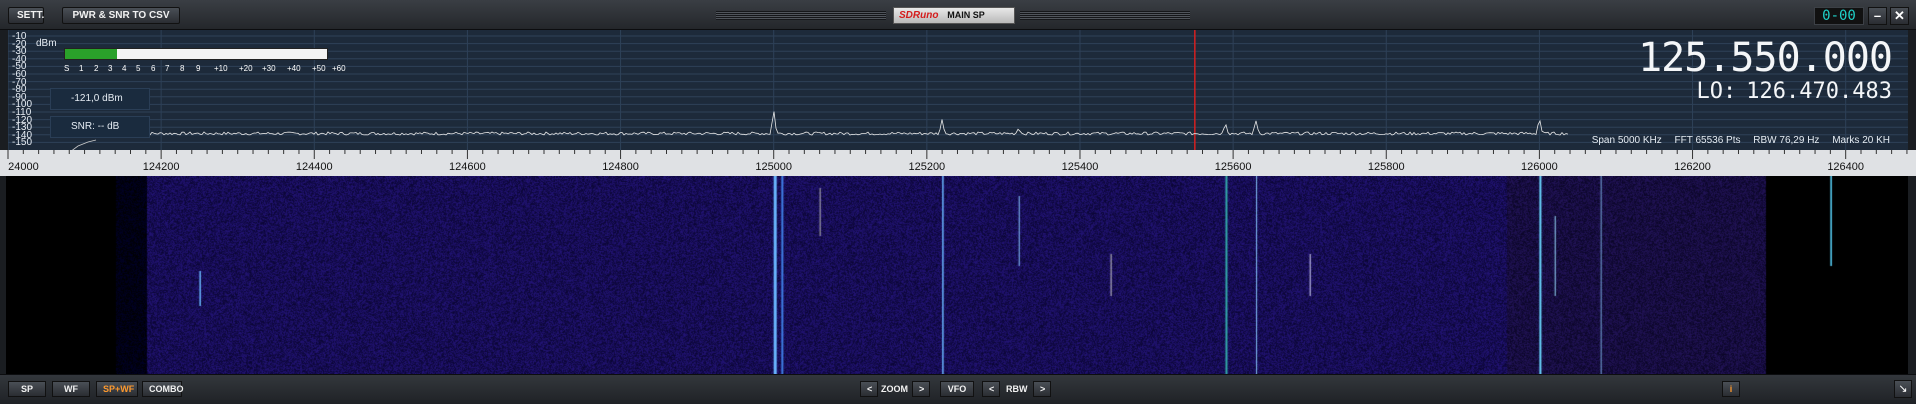 The height and width of the screenshot is (404, 1916). Describe the element at coordinates (966, 15) in the screenshot. I see `window-title-text: MAIN SP` at that location.